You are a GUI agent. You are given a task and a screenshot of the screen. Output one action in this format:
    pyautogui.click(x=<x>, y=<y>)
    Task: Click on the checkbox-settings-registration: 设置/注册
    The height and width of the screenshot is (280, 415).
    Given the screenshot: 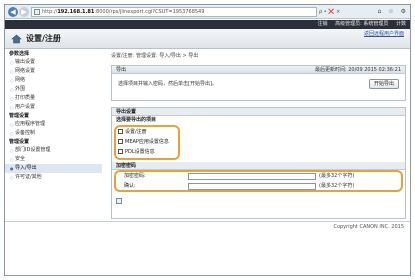 What is the action you would take?
    pyautogui.click(x=132, y=132)
    